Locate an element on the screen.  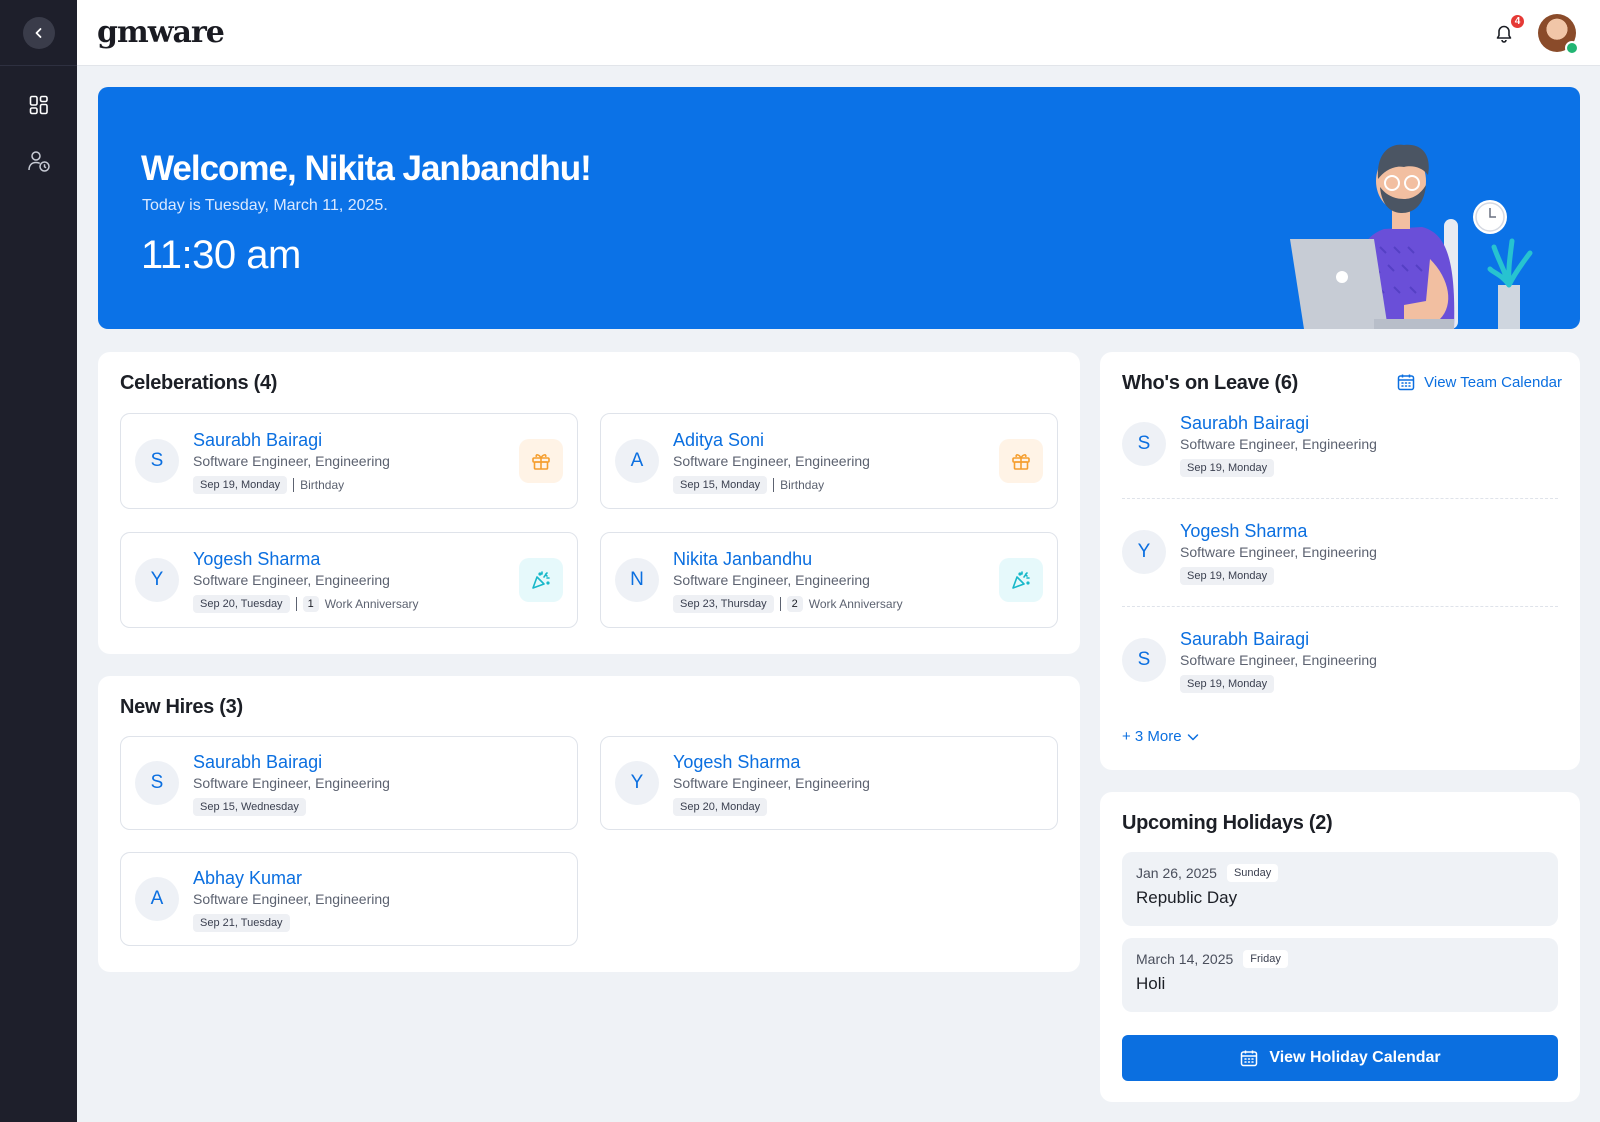
user-avatar is located at coordinates (1558, 34).